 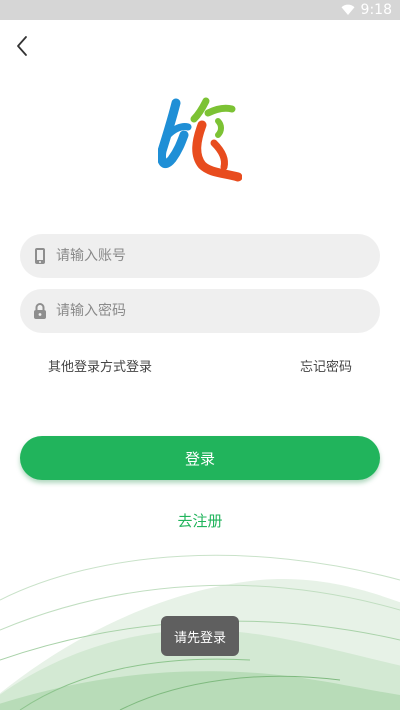 I want to click on other-login-link: 其他登录方式登录, so click(x=100, y=365).